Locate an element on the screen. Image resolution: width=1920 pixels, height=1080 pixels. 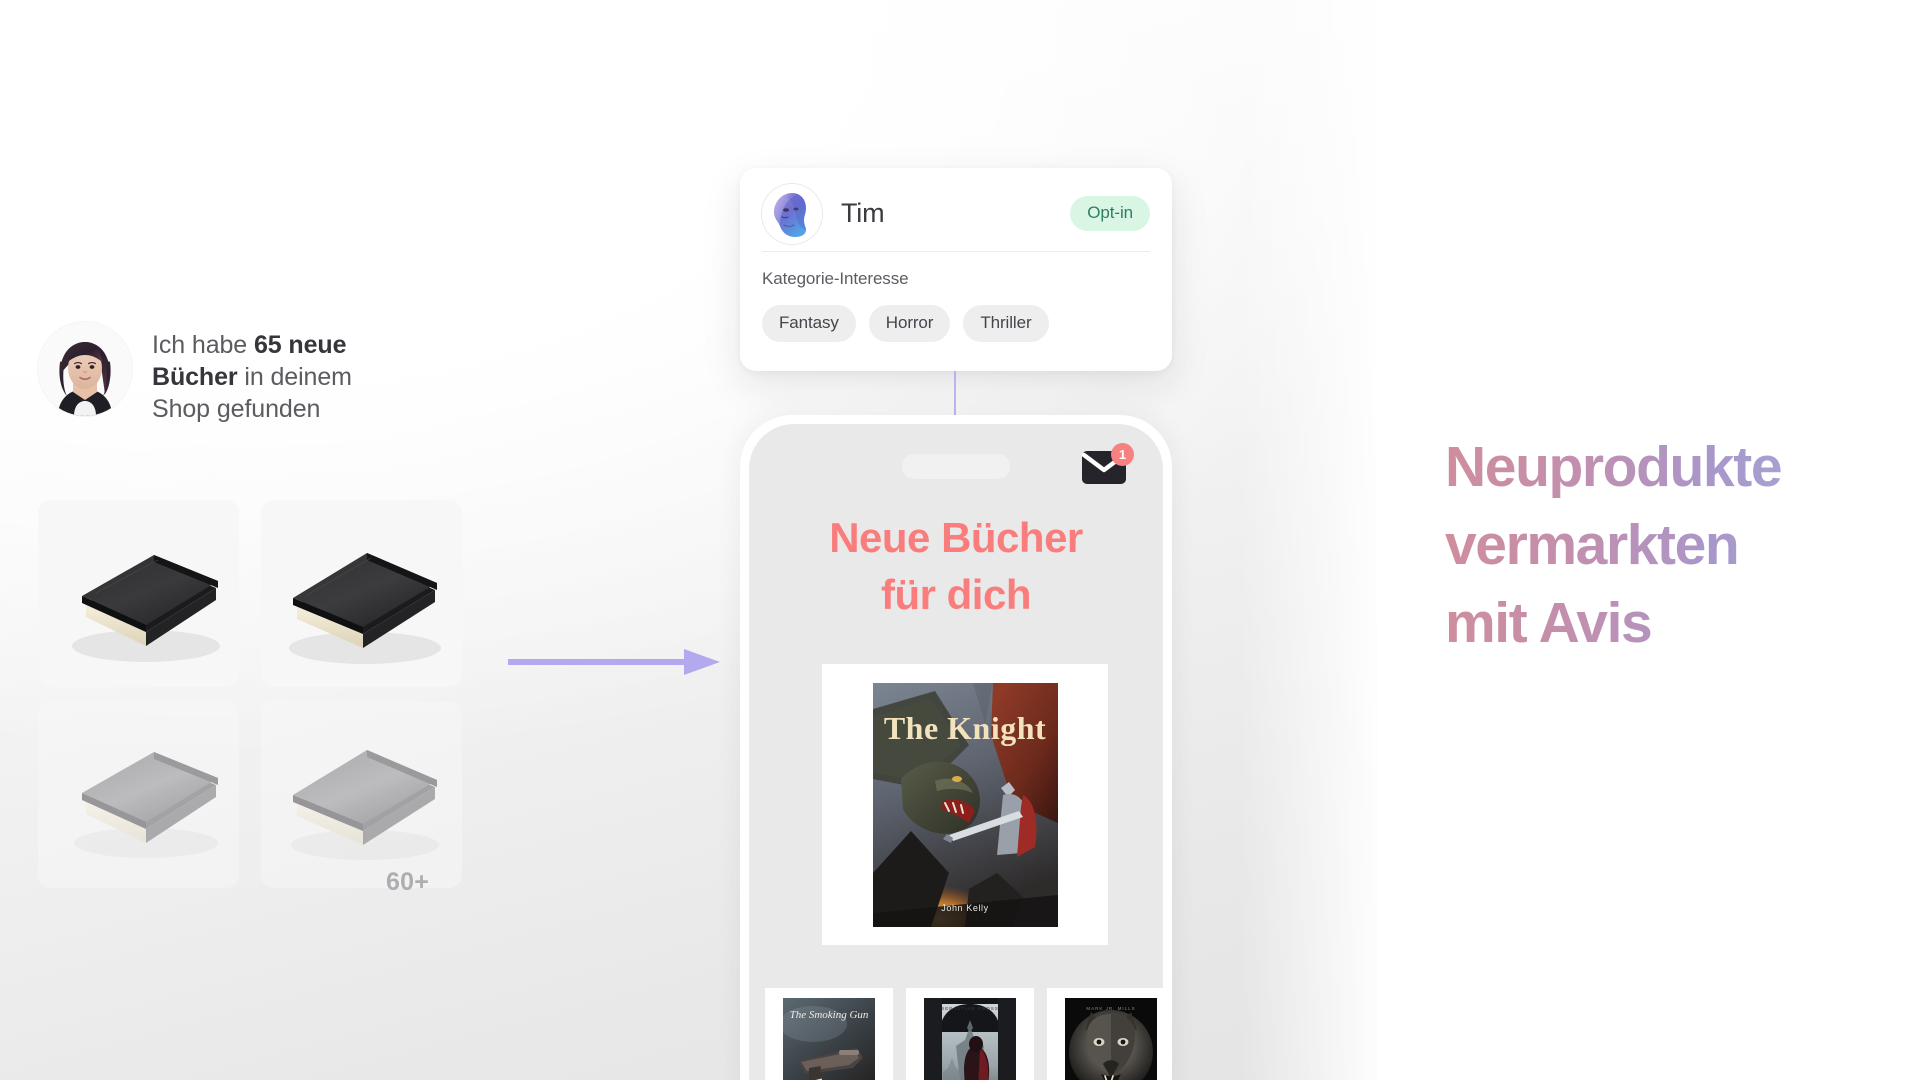
thumbnail-eater: EATER MARK JR. MILLS is located at coordinates (1105, 1034).